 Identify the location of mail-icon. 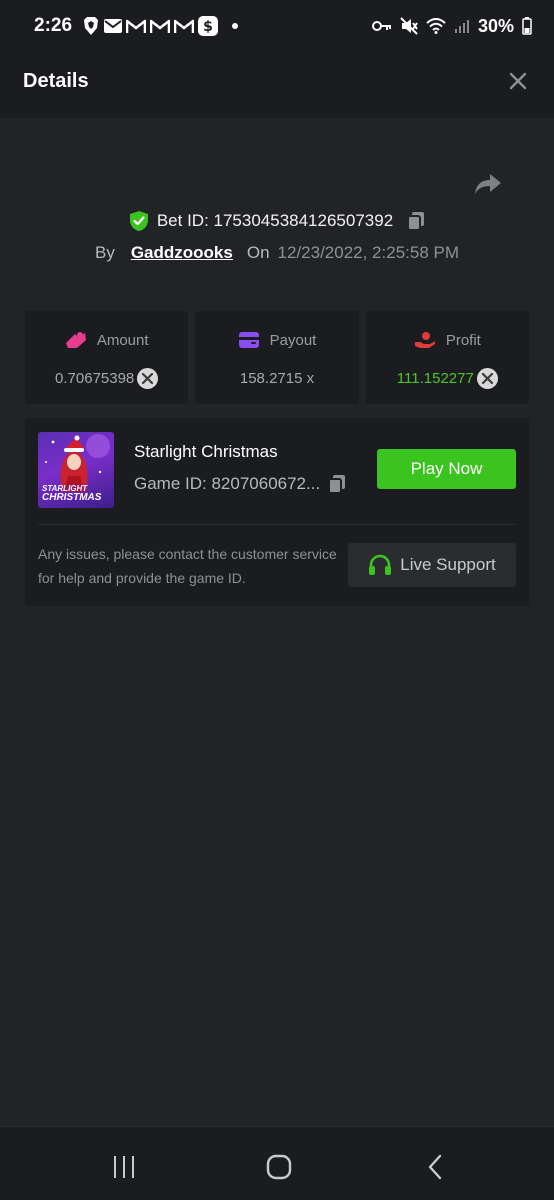
(113, 26).